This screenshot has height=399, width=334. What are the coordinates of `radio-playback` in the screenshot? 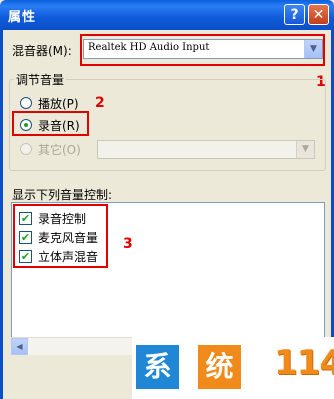 It's located at (26, 103).